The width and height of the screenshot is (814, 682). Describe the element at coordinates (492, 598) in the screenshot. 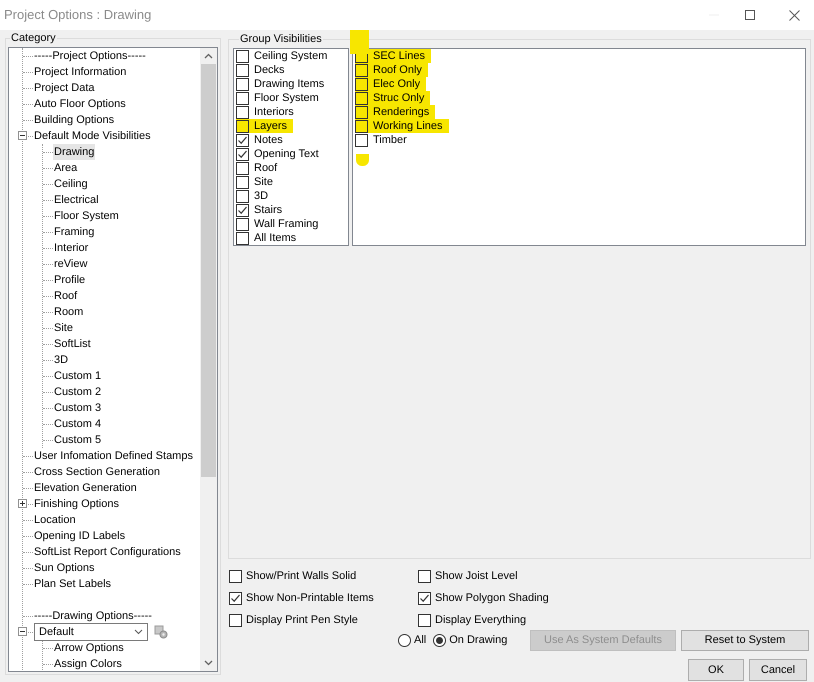

I see `checkbox-label: Show Polygon Shading` at that location.